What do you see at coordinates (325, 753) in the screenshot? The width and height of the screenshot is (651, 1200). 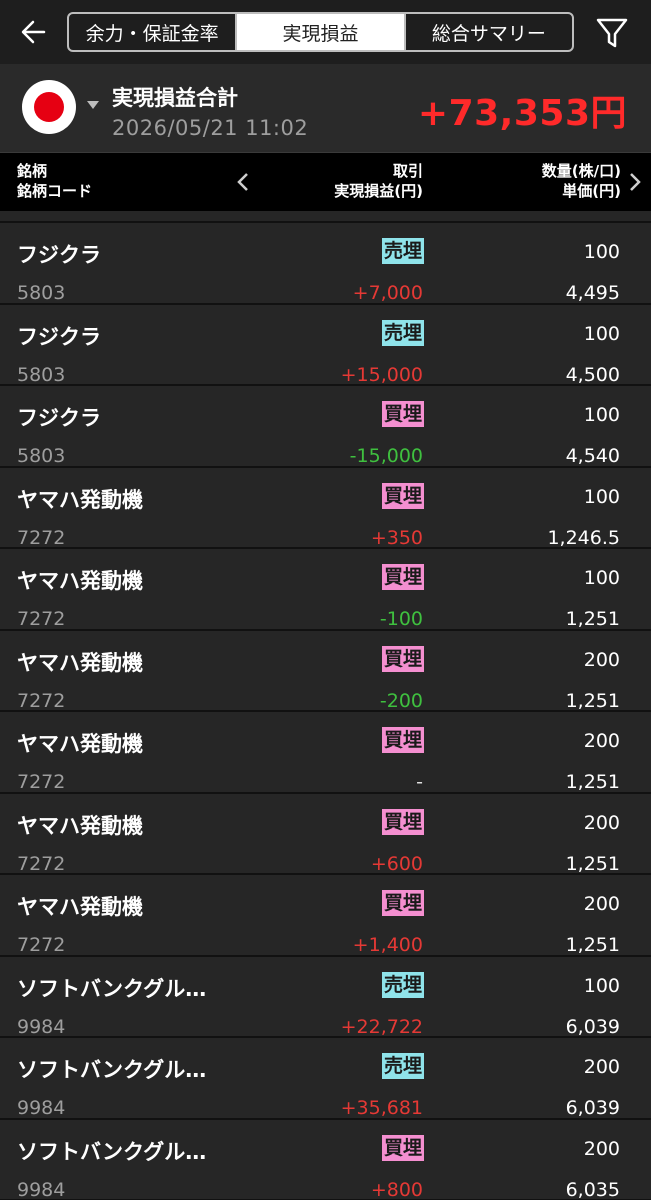 I see `table-row: ヤマハ発動機 7272 買埋 - 200 1,251` at bounding box center [325, 753].